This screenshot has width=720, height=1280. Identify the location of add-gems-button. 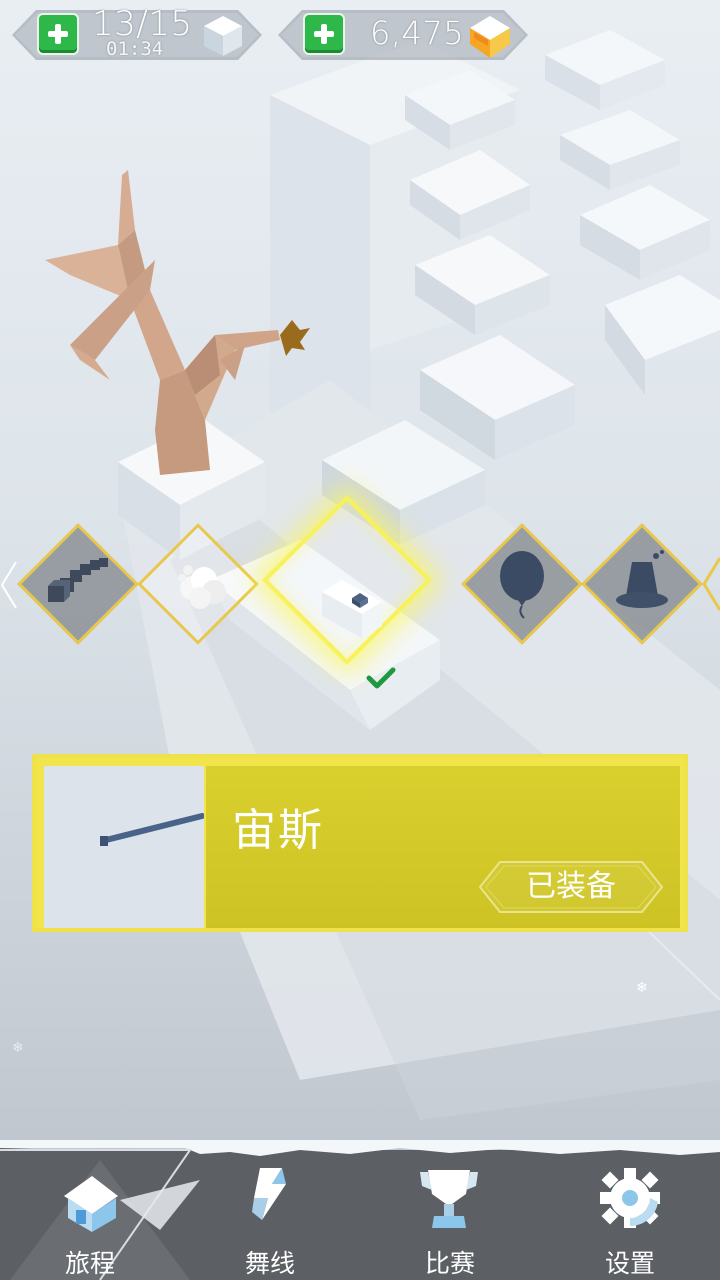
(324, 34).